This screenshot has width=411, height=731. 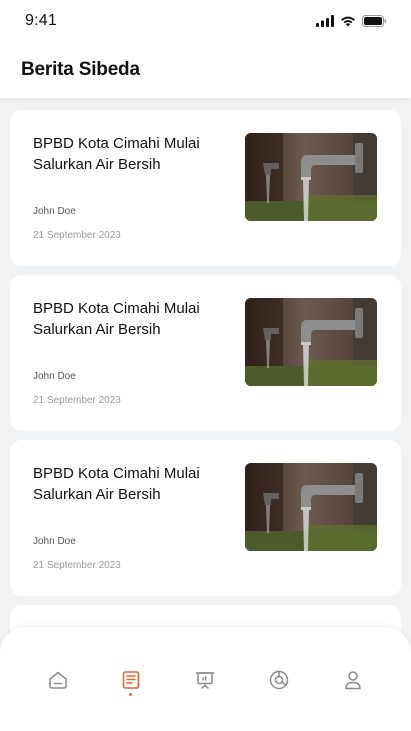 I want to click on chart-pie-icon, so click(x=279, y=680).